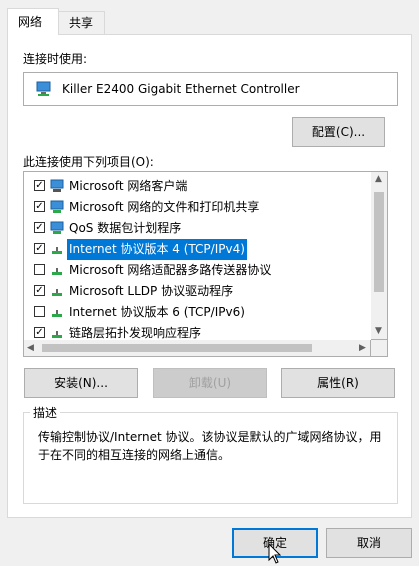  I want to click on vertical-scrollbar: ▲ ▼, so click(379, 255).